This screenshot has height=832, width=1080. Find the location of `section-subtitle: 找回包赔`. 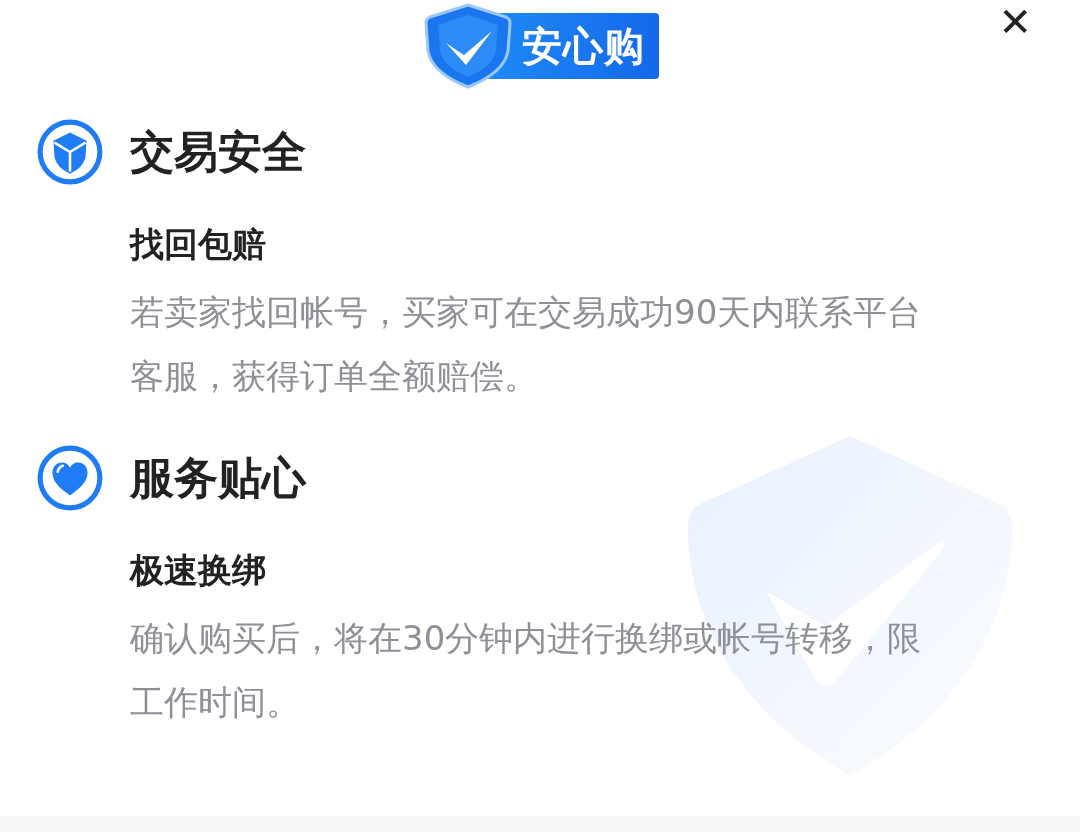

section-subtitle: 找回包赔 is located at coordinates (198, 244).